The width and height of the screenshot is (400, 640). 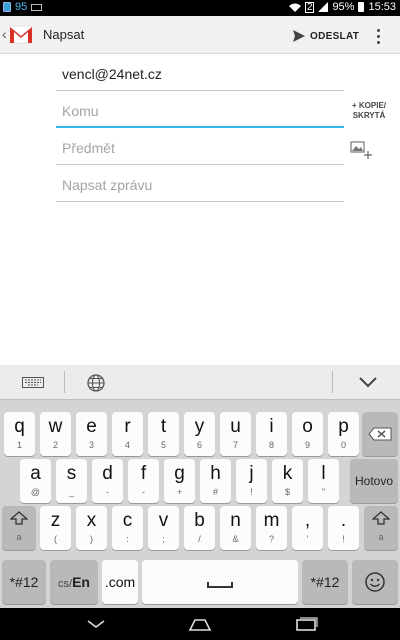 What do you see at coordinates (91, 539) in the screenshot?
I see `key-sub-label: )` at bounding box center [91, 539].